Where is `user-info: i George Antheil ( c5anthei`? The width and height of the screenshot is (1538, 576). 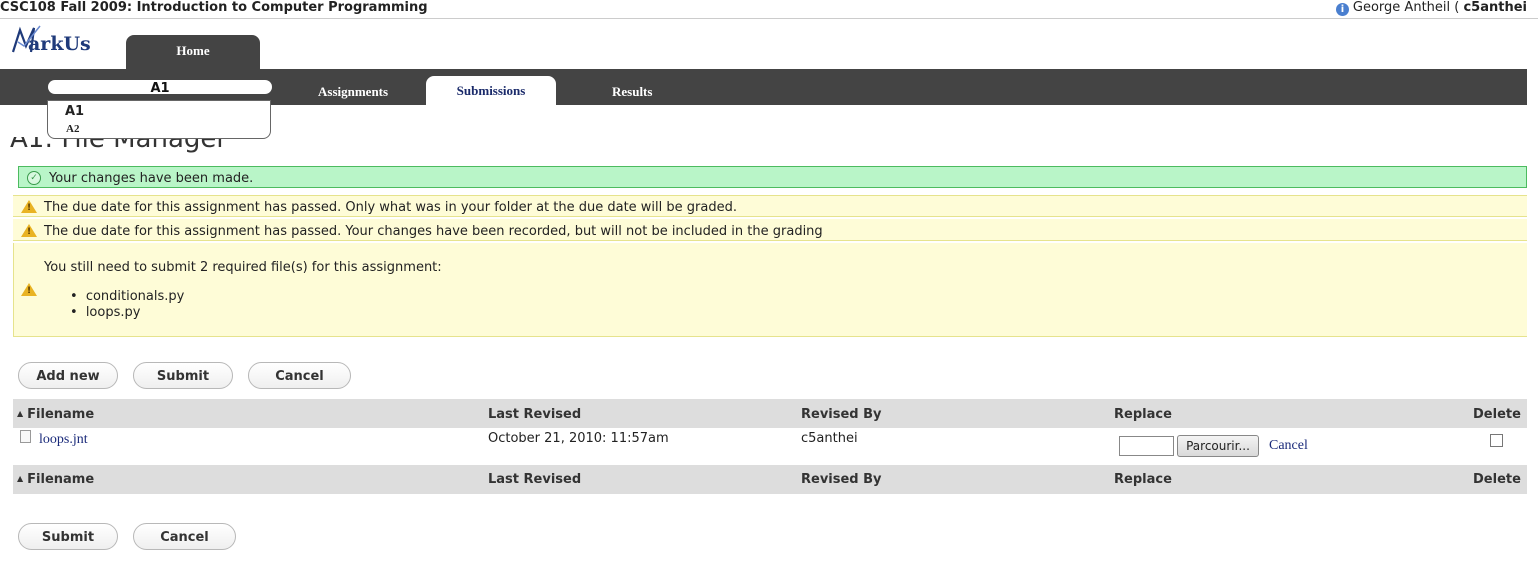
user-info: i George Antheil ( c5anthei is located at coordinates (1431, 8).